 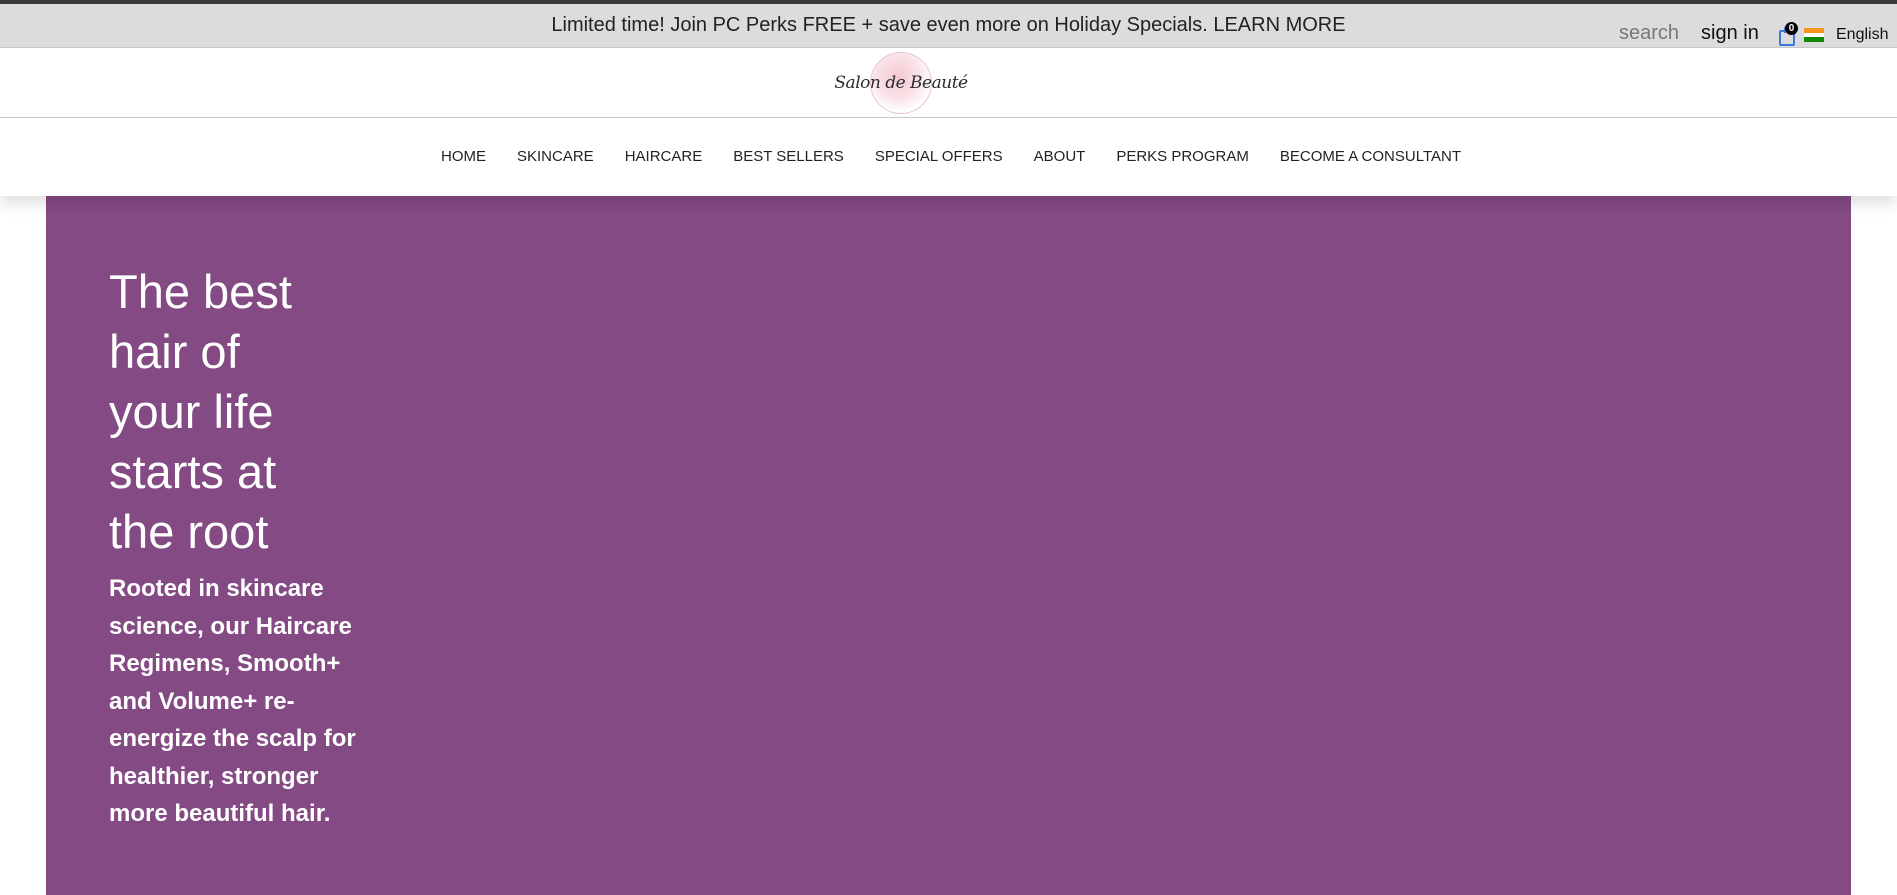 I want to click on nav-item-about: ABOUT, so click(x=1060, y=156).